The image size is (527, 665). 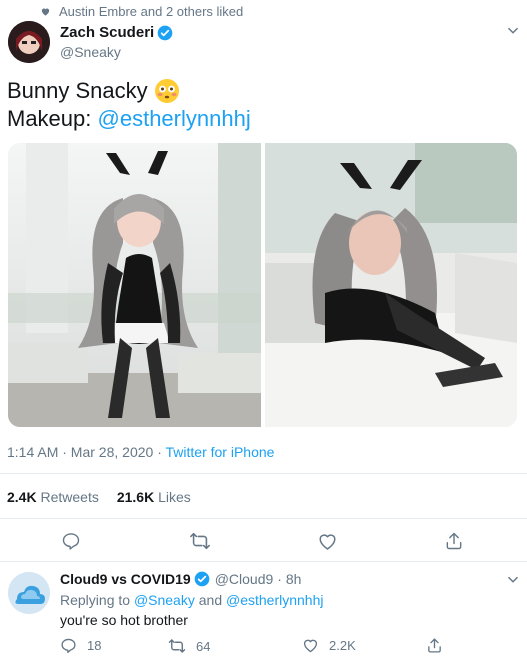 I want to click on tweet-timestamp: 1:14 AM · Mar 28, 2020 ·, so click(x=86, y=452).